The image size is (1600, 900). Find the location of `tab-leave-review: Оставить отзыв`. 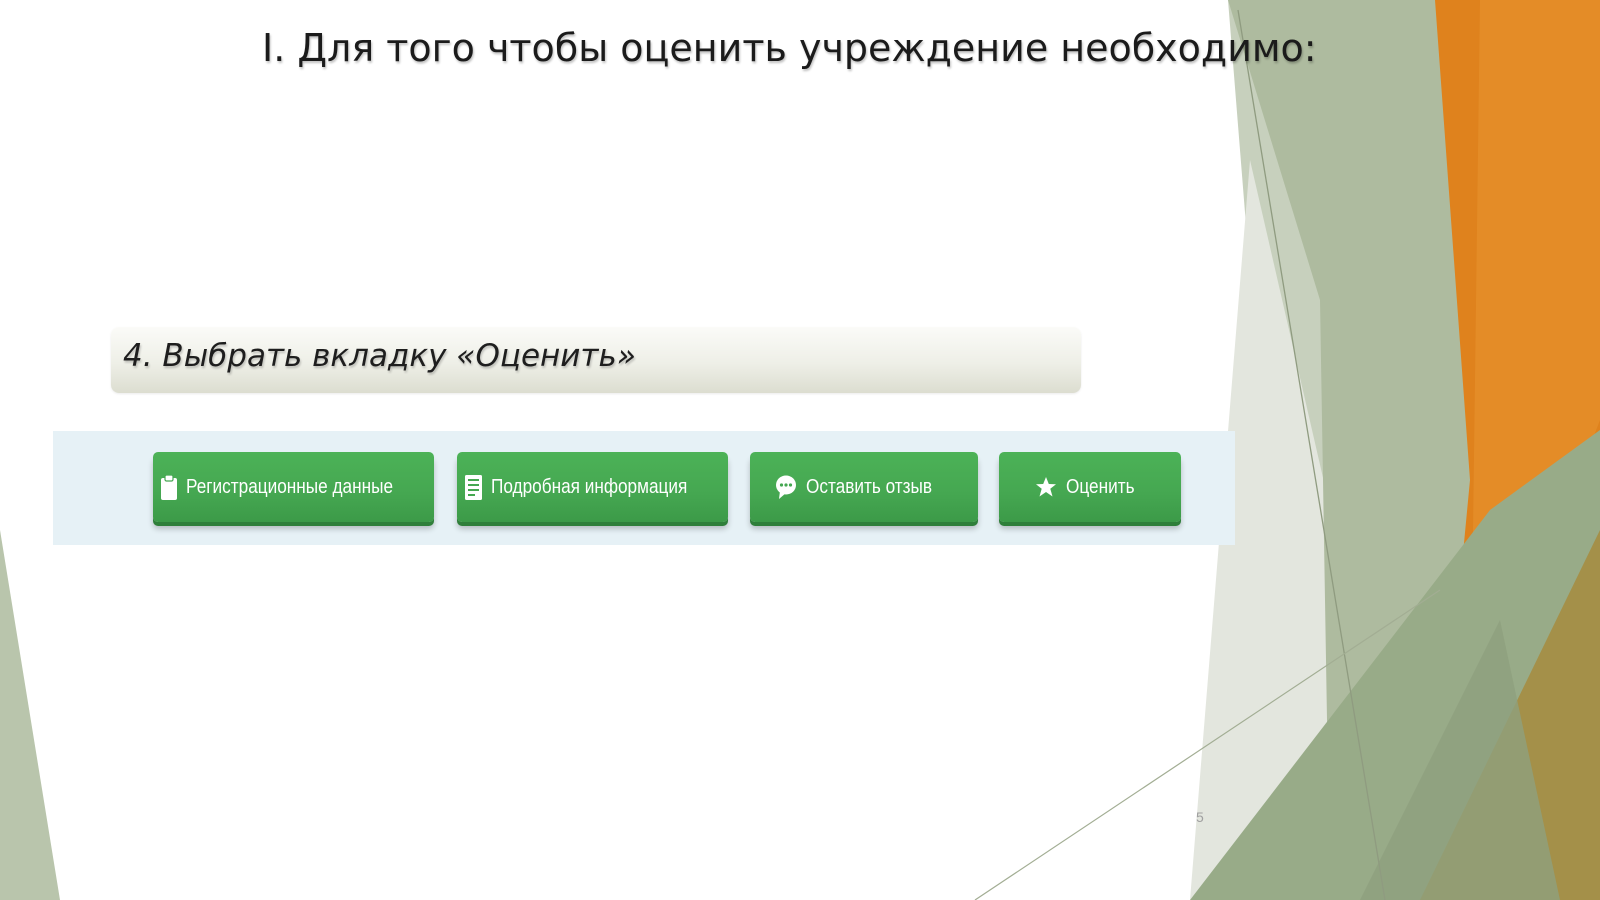

tab-leave-review: Оставить отзыв is located at coordinates (864, 487).